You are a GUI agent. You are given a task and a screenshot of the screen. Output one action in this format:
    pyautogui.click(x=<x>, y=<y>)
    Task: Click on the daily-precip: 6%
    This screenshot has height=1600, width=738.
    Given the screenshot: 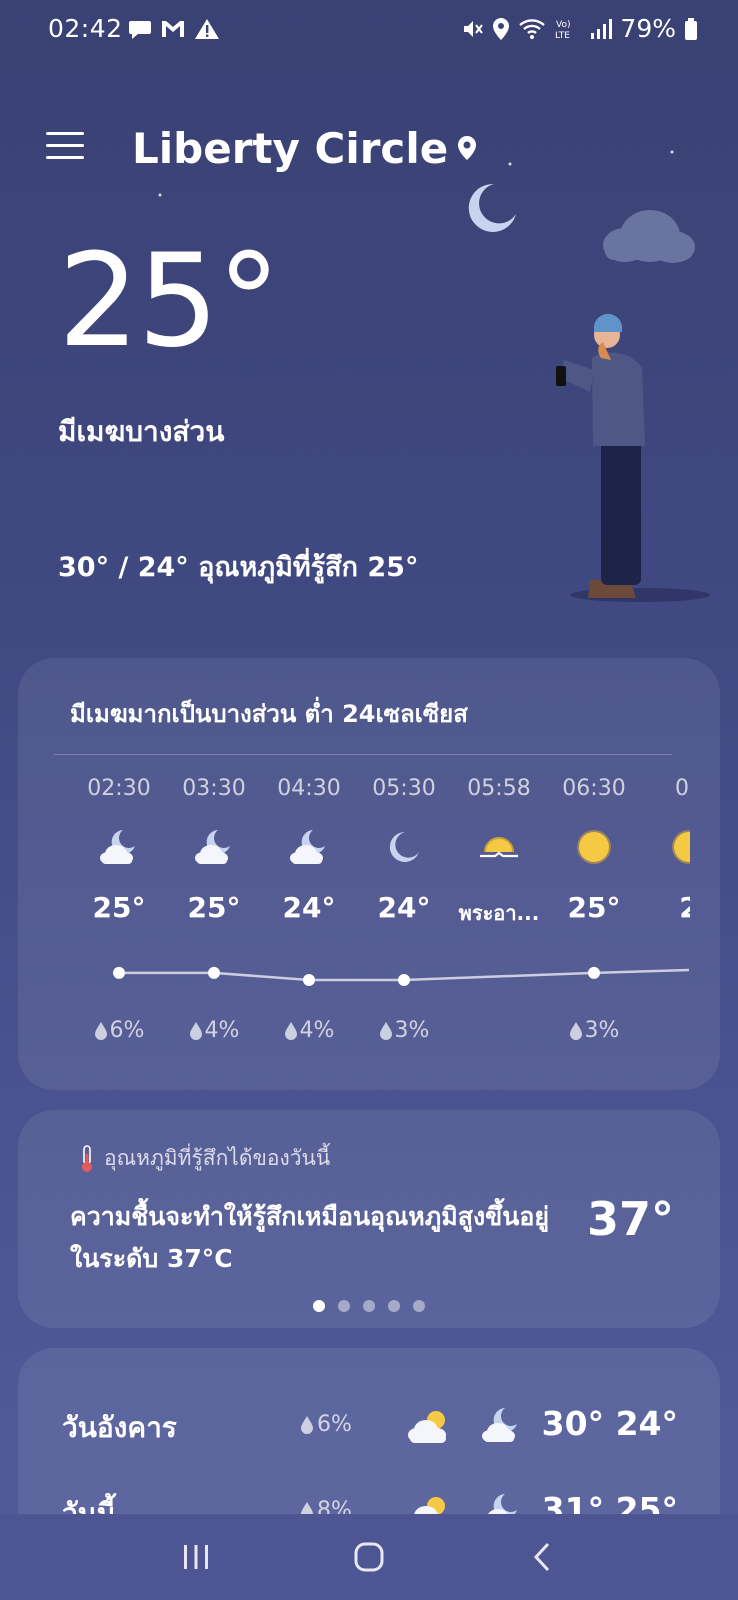 What is the action you would take?
    pyautogui.click(x=326, y=1424)
    